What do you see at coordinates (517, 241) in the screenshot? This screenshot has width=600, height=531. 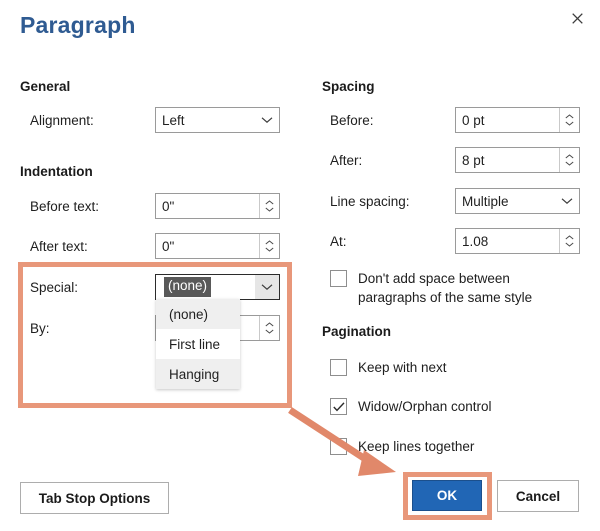 I see `at-input: 1.08` at bounding box center [517, 241].